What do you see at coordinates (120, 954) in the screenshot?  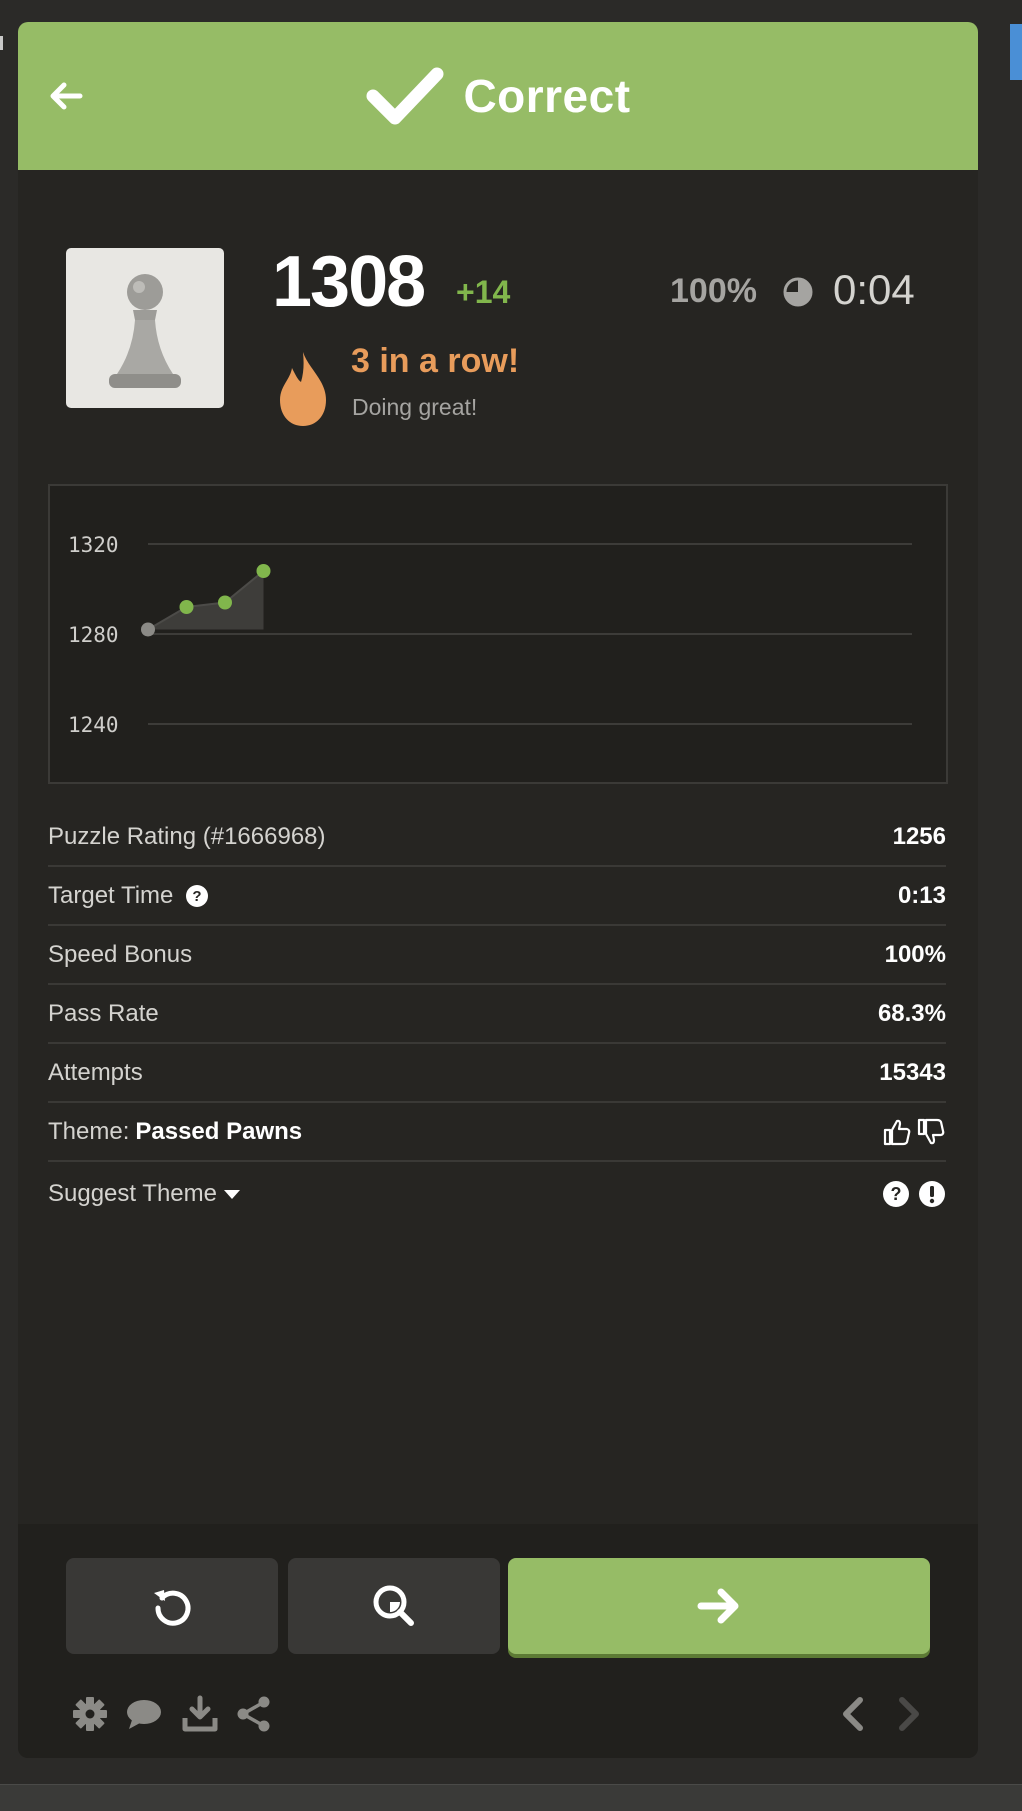 I see `stat-label: Speed Bonus` at bounding box center [120, 954].